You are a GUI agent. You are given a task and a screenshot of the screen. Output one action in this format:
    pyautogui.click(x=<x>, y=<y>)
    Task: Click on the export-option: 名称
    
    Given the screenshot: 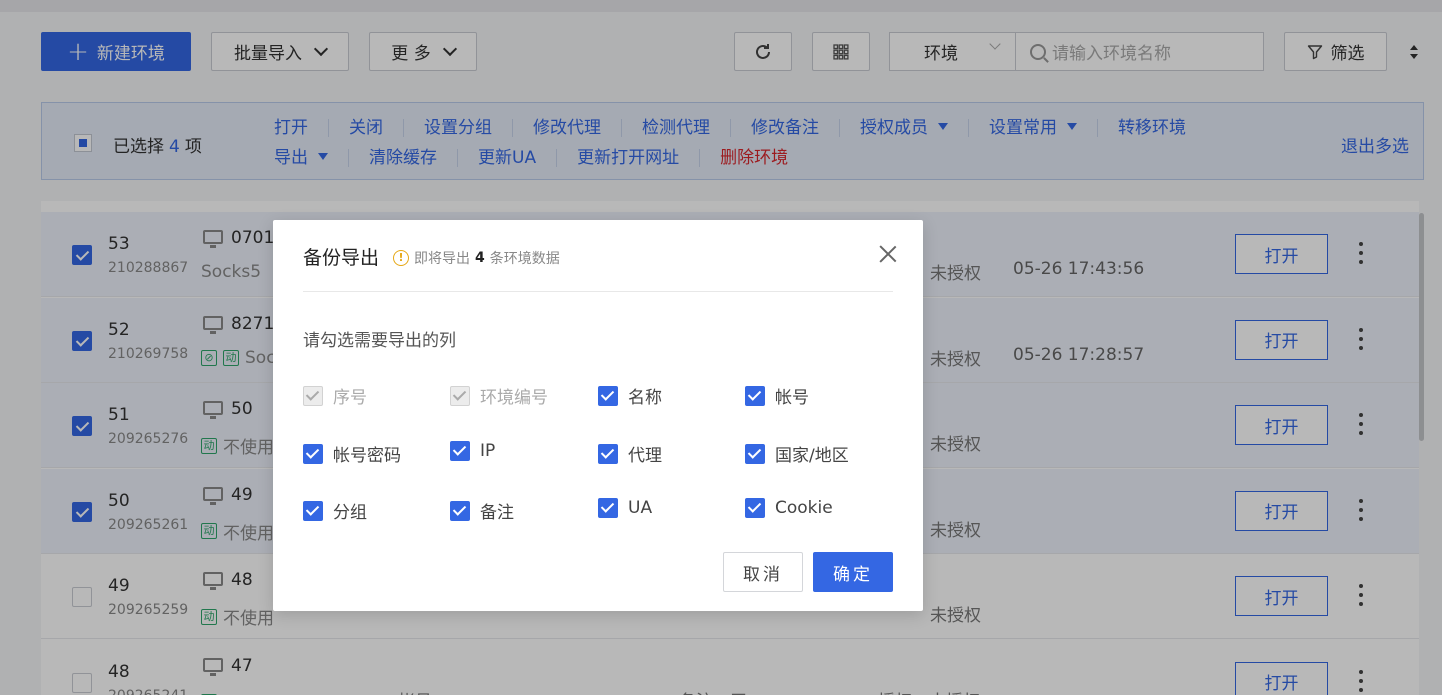 What is the action you would take?
    pyautogui.click(x=630, y=395)
    